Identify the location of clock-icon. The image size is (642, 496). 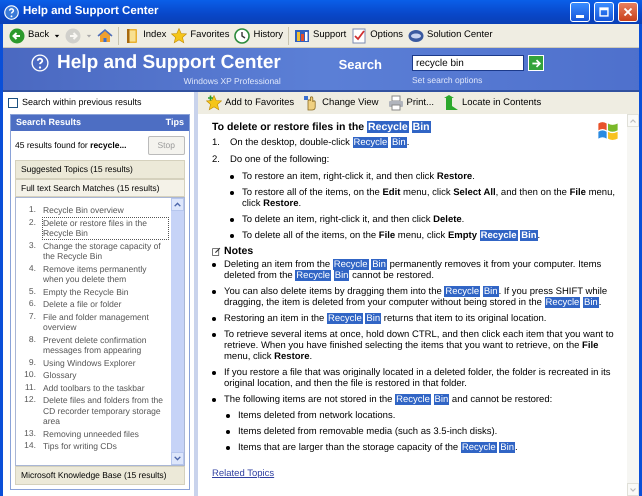
(242, 36).